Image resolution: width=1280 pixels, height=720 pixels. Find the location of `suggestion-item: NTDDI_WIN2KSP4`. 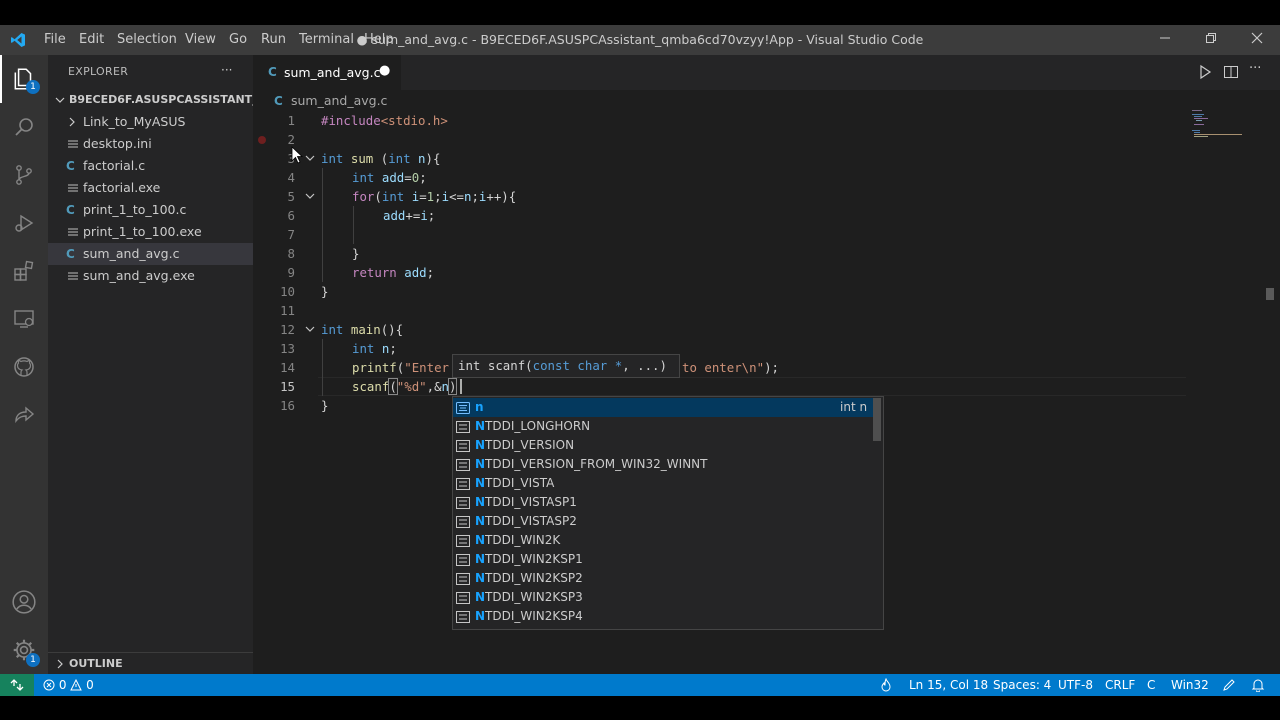

suggestion-item: NTDDI_WIN2KSP4 is located at coordinates (663, 616).